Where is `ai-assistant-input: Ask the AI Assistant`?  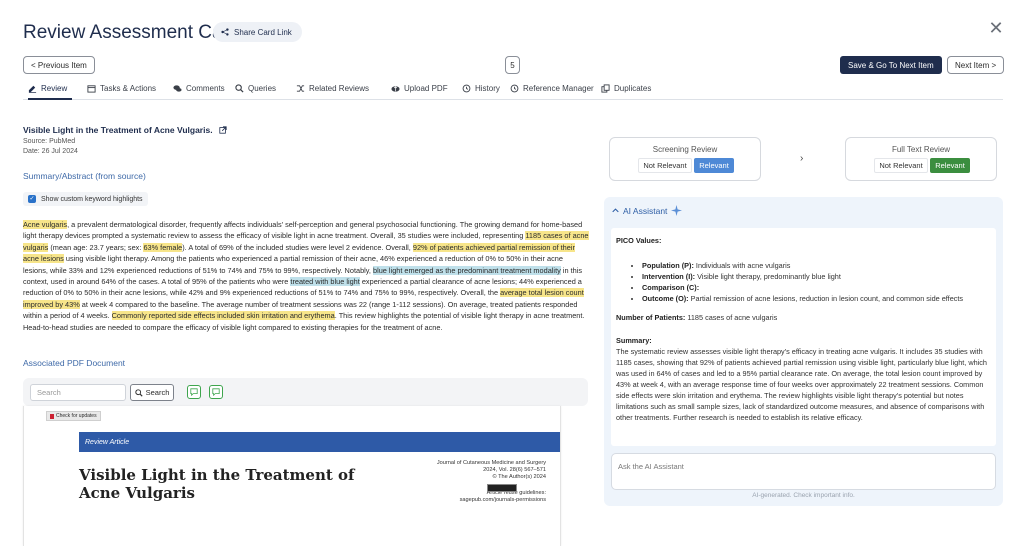 ai-assistant-input: Ask the AI Assistant is located at coordinates (803, 471).